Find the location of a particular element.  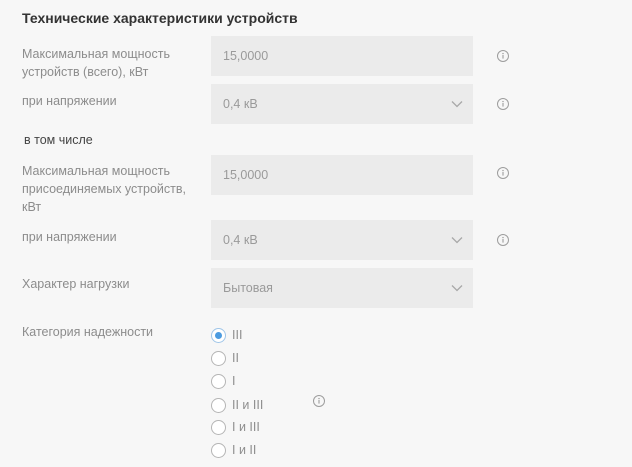

voltage-total-select: 0,4 кВ is located at coordinates (342, 104).